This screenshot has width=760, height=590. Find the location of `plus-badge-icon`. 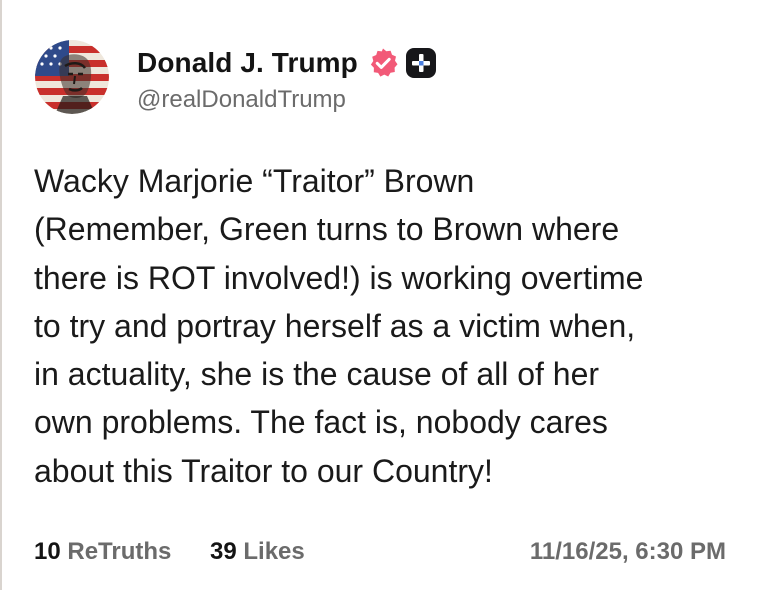

plus-badge-icon is located at coordinates (421, 63).